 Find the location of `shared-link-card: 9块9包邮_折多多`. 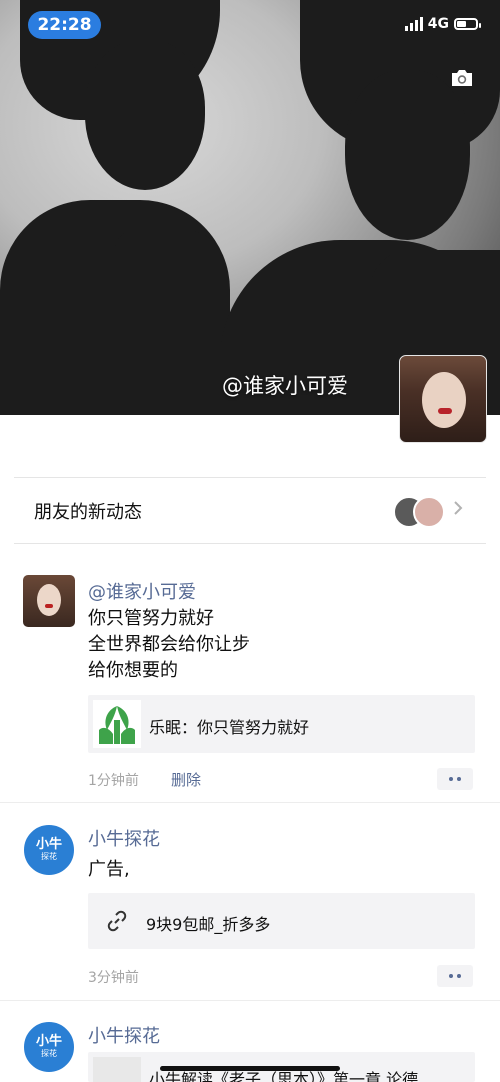

shared-link-card: 9块9包邮_折多多 is located at coordinates (281, 921).